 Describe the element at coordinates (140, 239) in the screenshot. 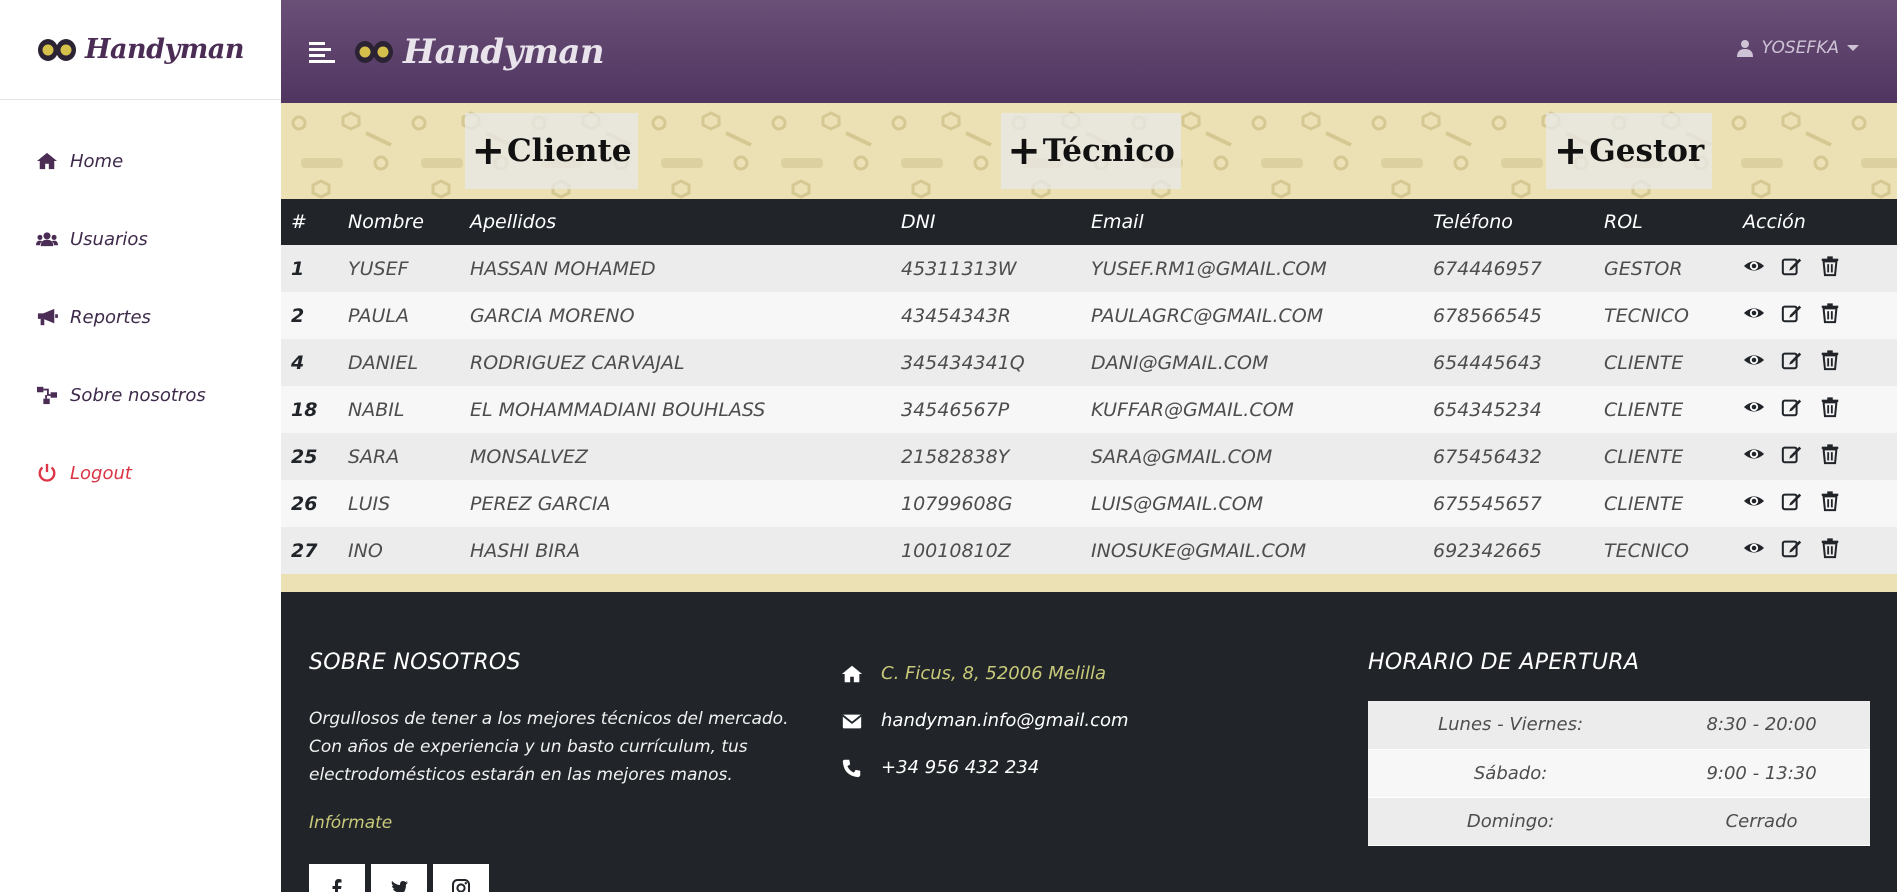

I see `sidebar-item-usuarios: Usuarios` at that location.